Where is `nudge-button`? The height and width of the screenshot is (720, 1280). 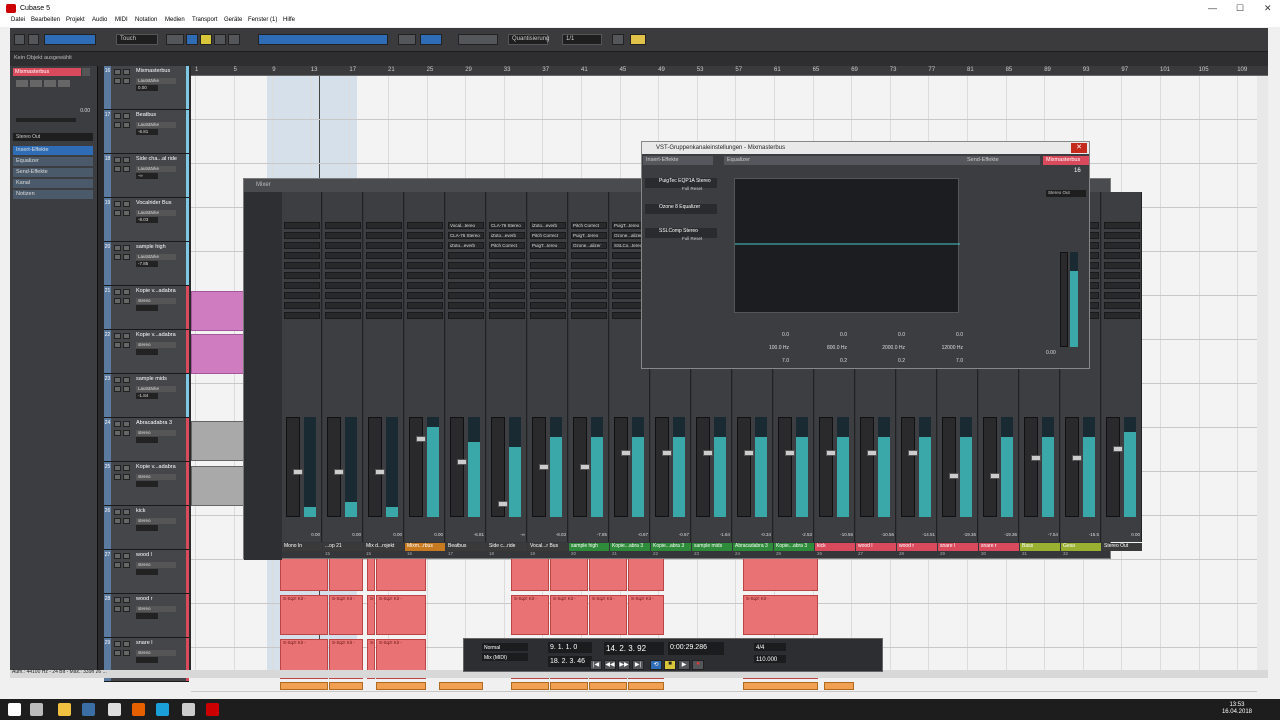 nudge-button is located at coordinates (407, 39).